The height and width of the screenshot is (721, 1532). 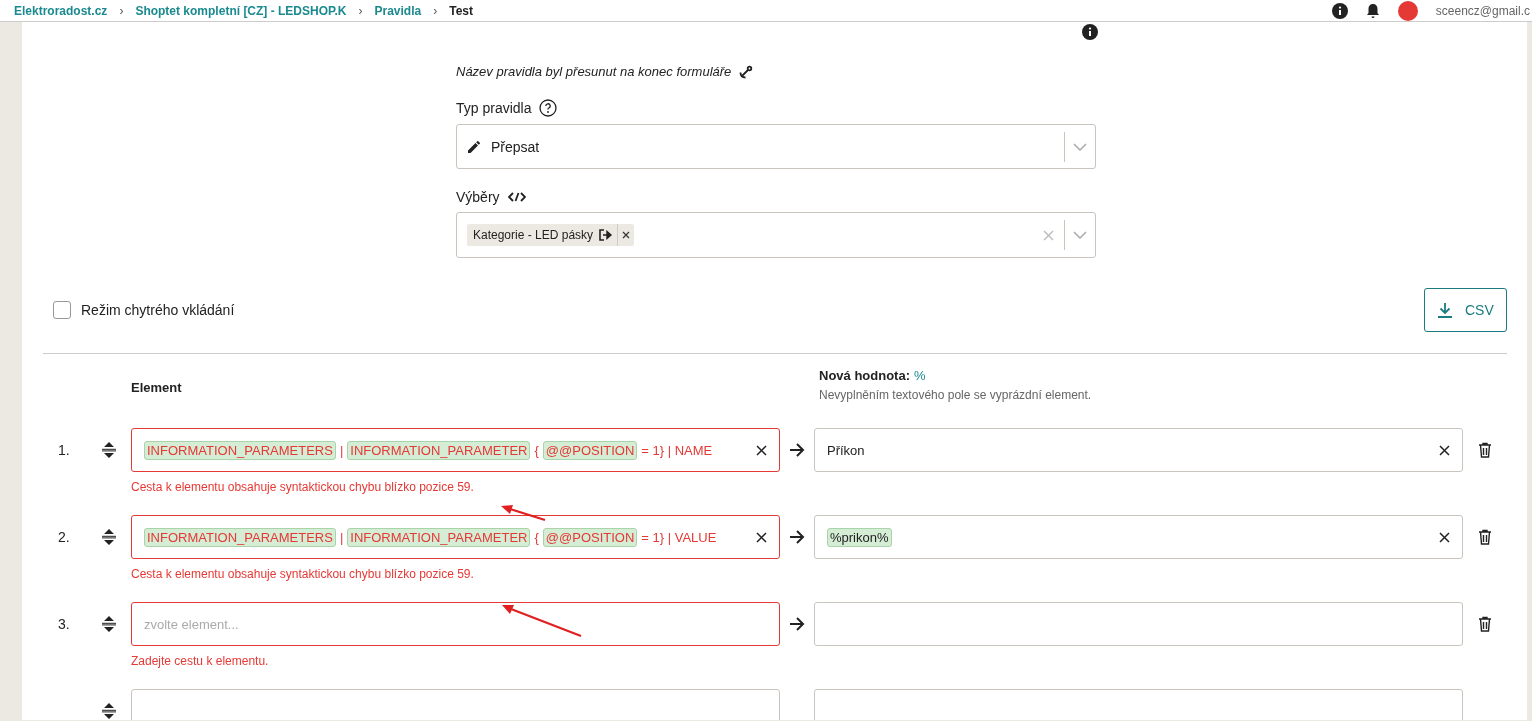 What do you see at coordinates (200, 661) in the screenshot?
I see `error-message: Zadejte cestu k elementu.` at bounding box center [200, 661].